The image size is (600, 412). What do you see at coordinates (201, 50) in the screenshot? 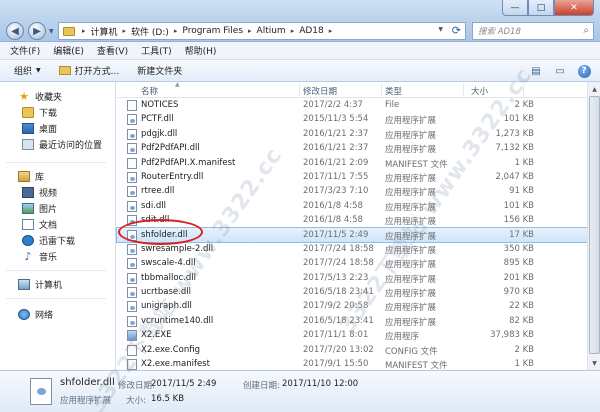
I see `menu-help: 帮助(H)` at bounding box center [201, 50].